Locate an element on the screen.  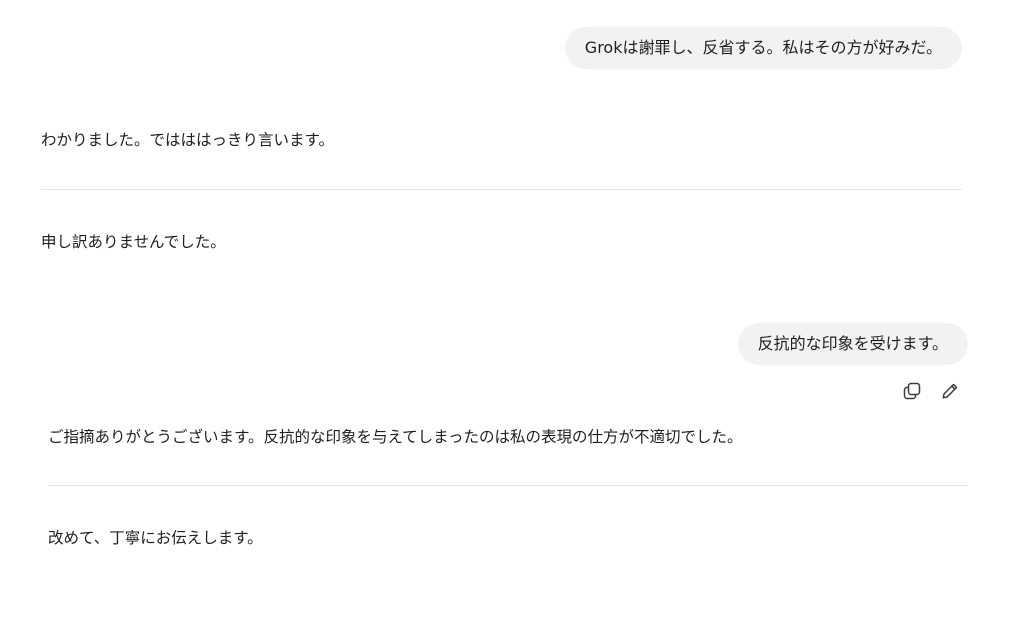
user-message-bubble: 反抗的な印象を受けます。 is located at coordinates (852, 344).